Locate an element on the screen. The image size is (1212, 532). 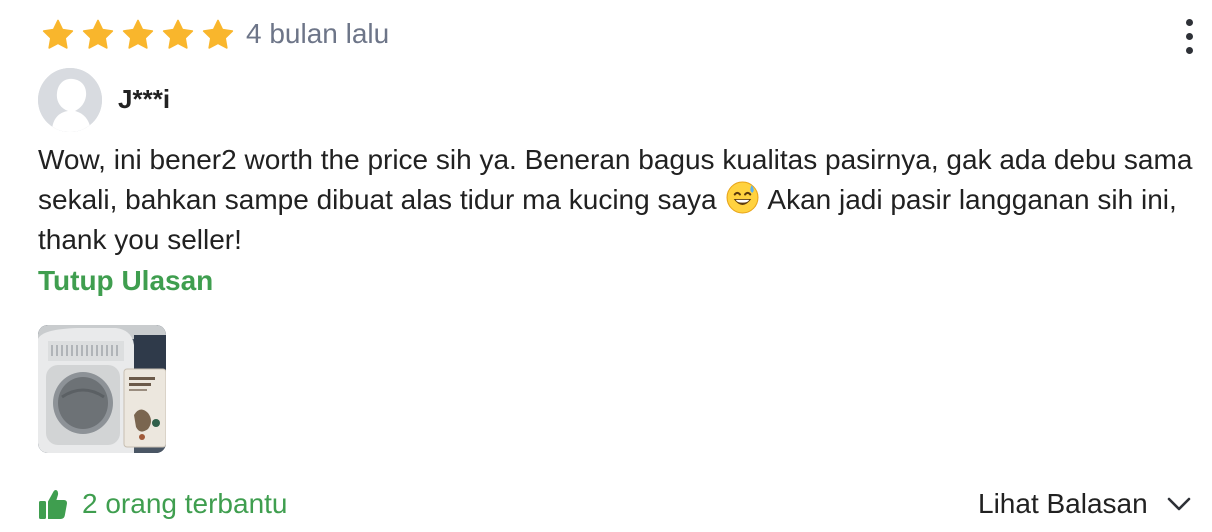
close-review-link: Tutup Ulasan is located at coordinates (125, 281).